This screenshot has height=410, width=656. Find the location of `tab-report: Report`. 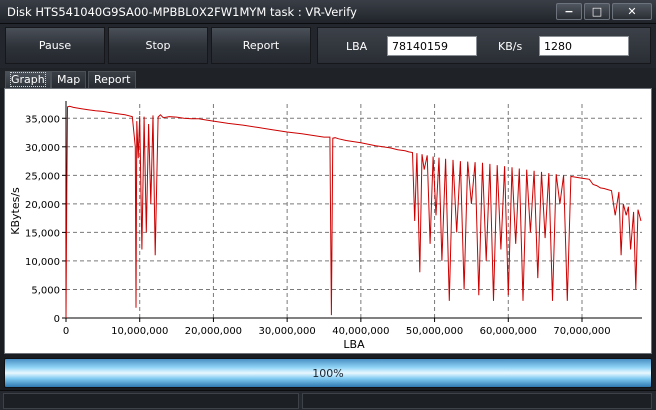

tab-report: Report is located at coordinates (112, 79).